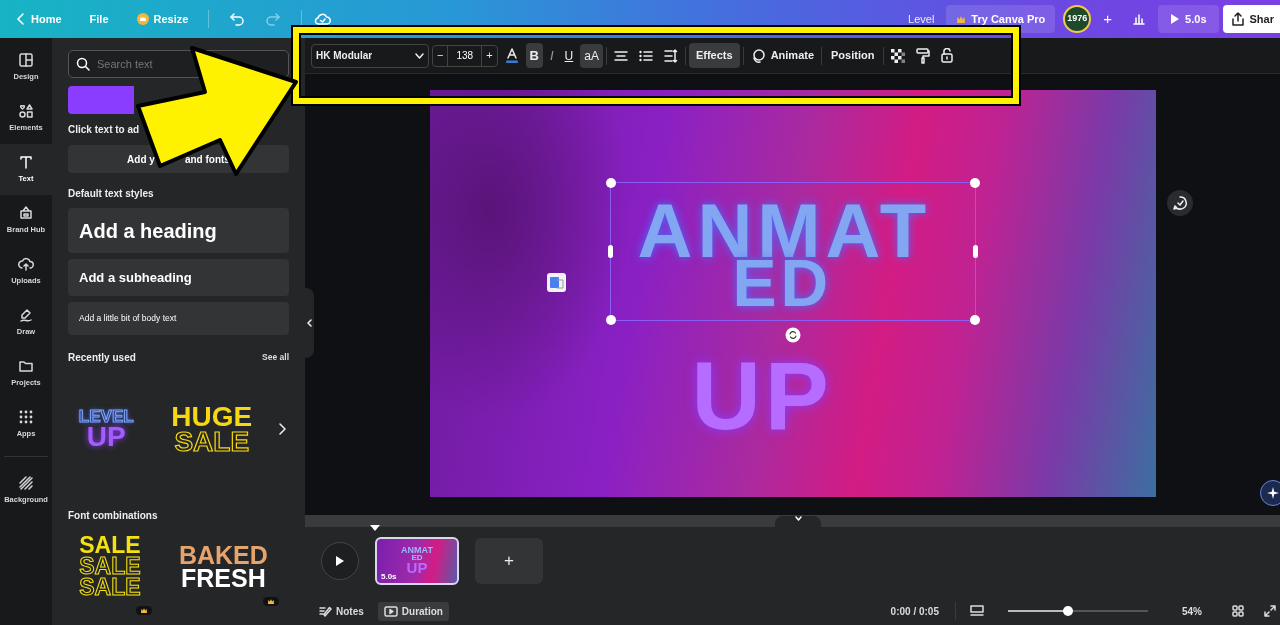  What do you see at coordinates (113, 516) in the screenshot?
I see `section-title: Font combinations` at bounding box center [113, 516].